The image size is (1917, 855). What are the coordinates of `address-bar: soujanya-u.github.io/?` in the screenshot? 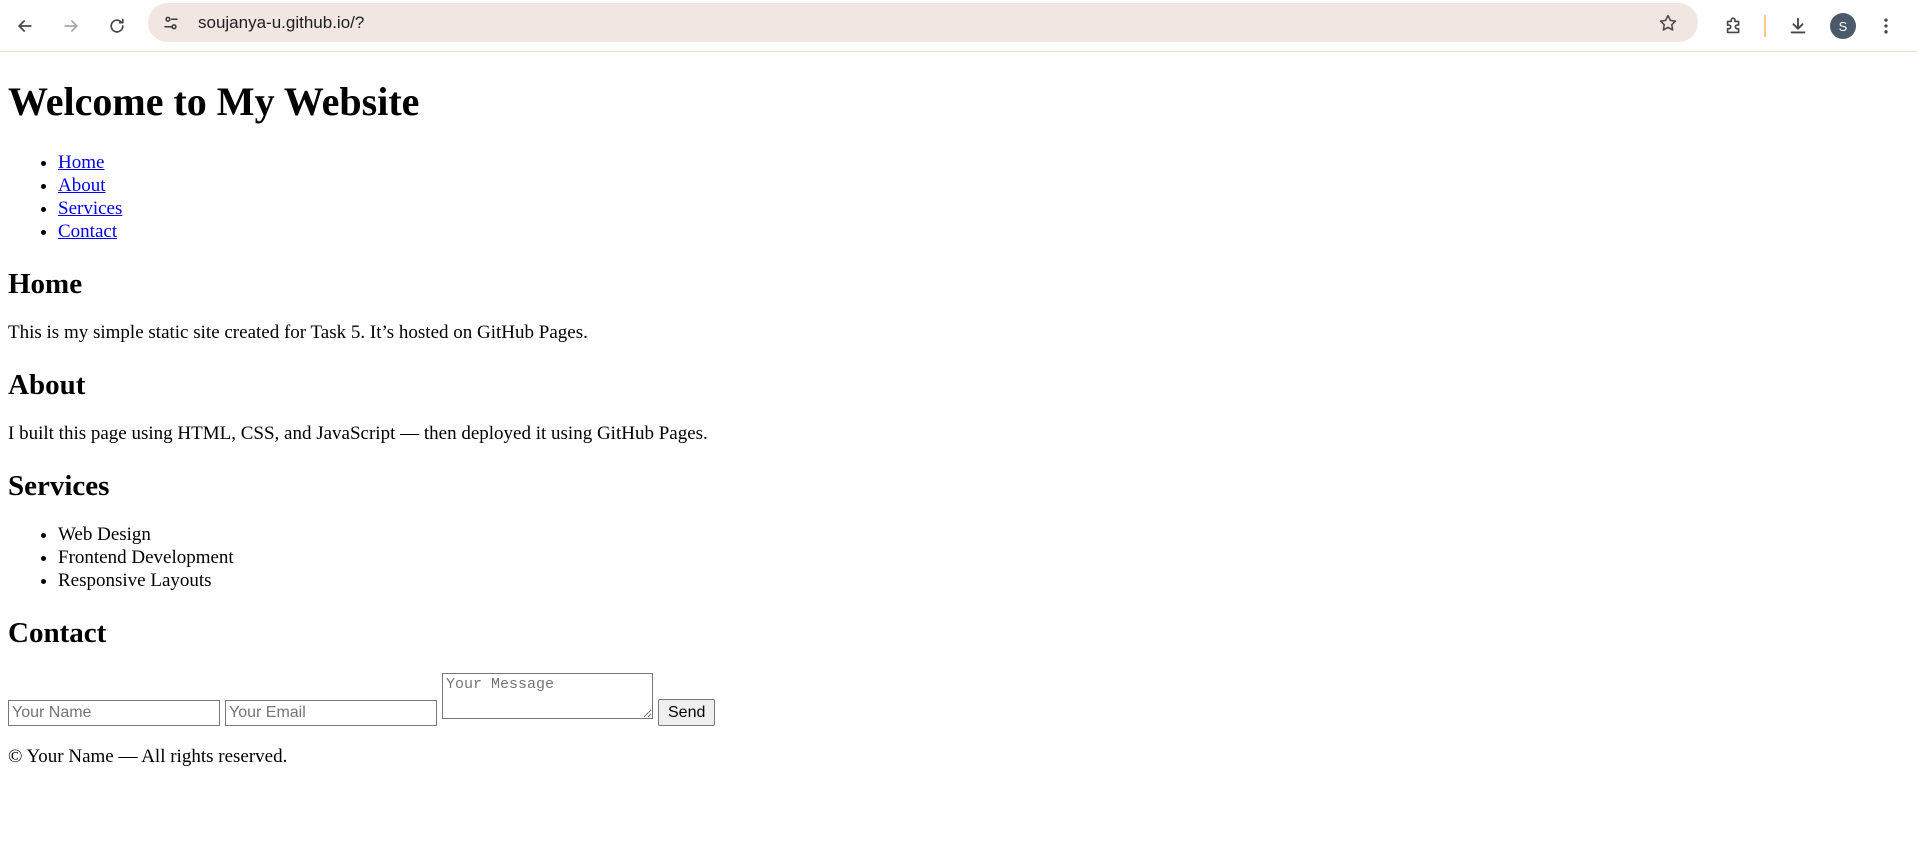 It's located at (923, 22).